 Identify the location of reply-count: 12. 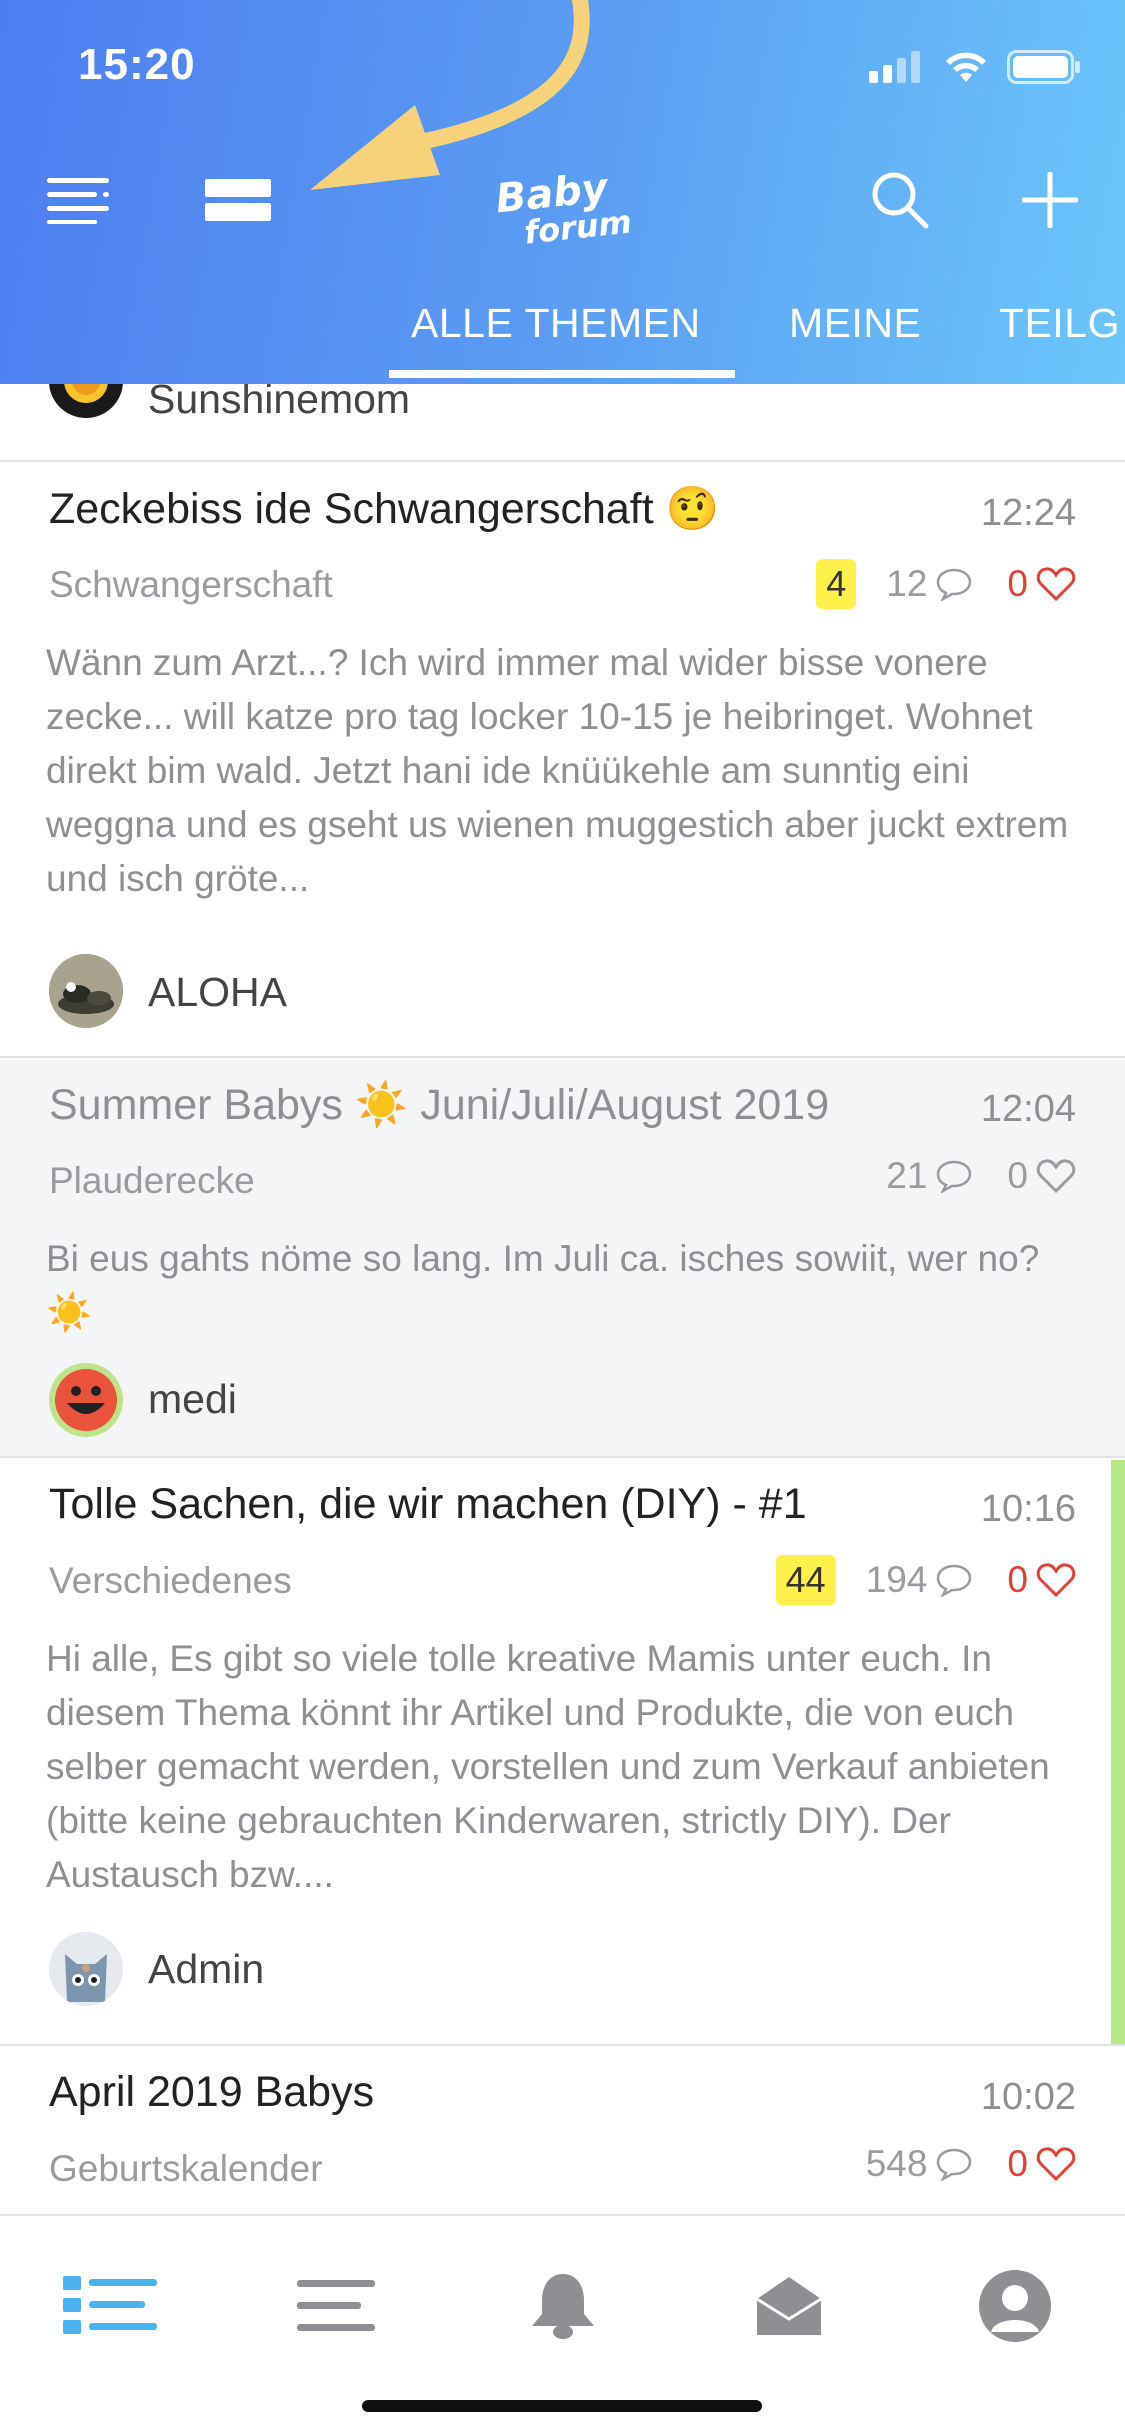
(929, 584).